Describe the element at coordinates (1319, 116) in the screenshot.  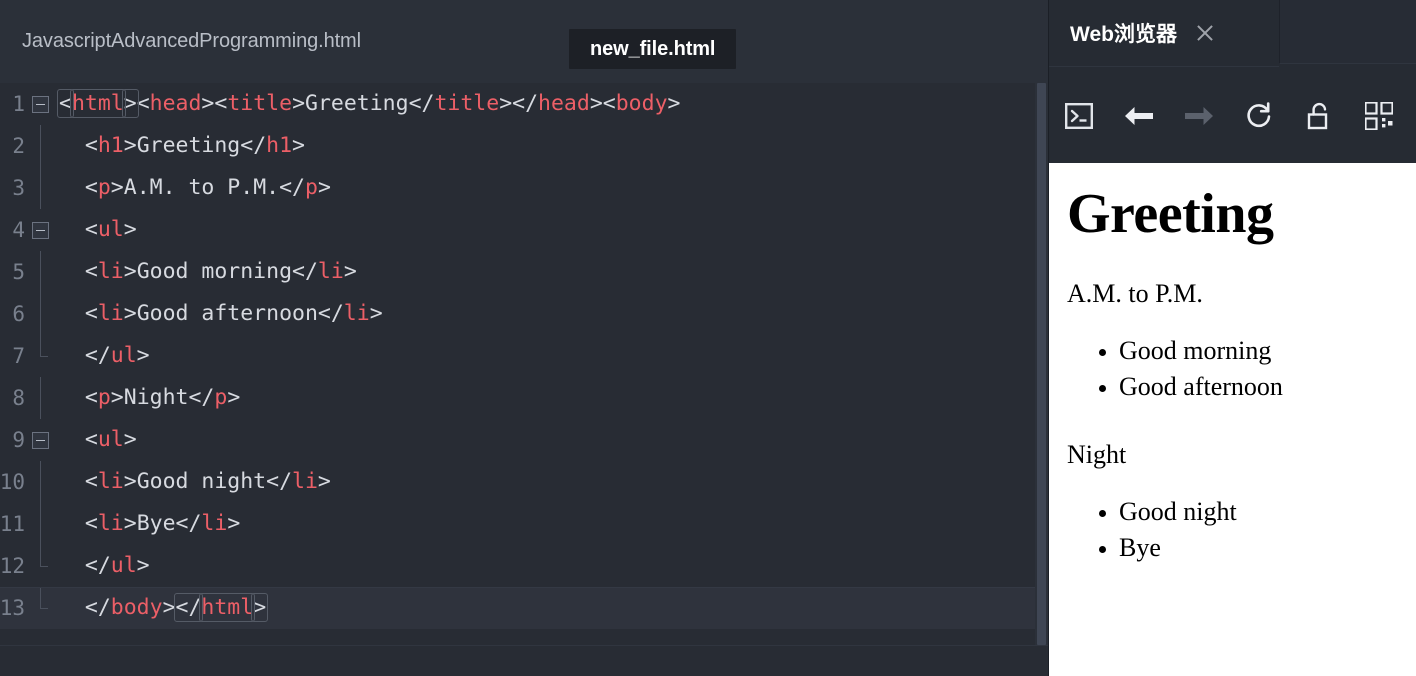
I see `unlock-icon` at that location.